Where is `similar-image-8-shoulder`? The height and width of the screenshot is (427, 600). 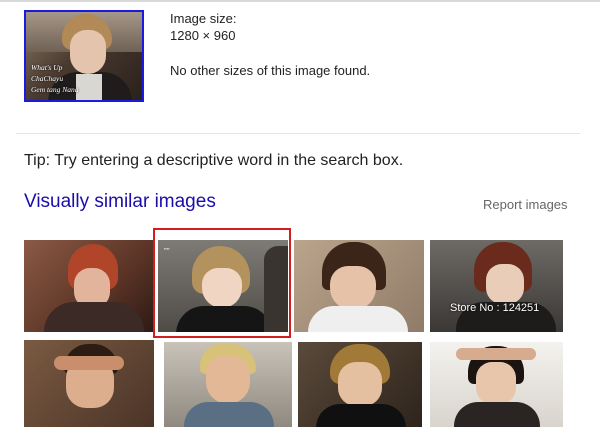
similar-image-8-shoulder is located at coordinates (497, 414).